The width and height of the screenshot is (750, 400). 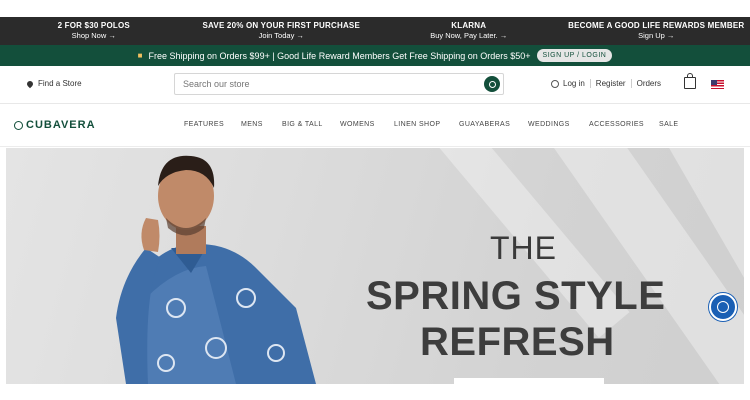 I want to click on promo-title: SAVE 20% ON YOUR FIRST PURCHASE, so click(x=281, y=25).